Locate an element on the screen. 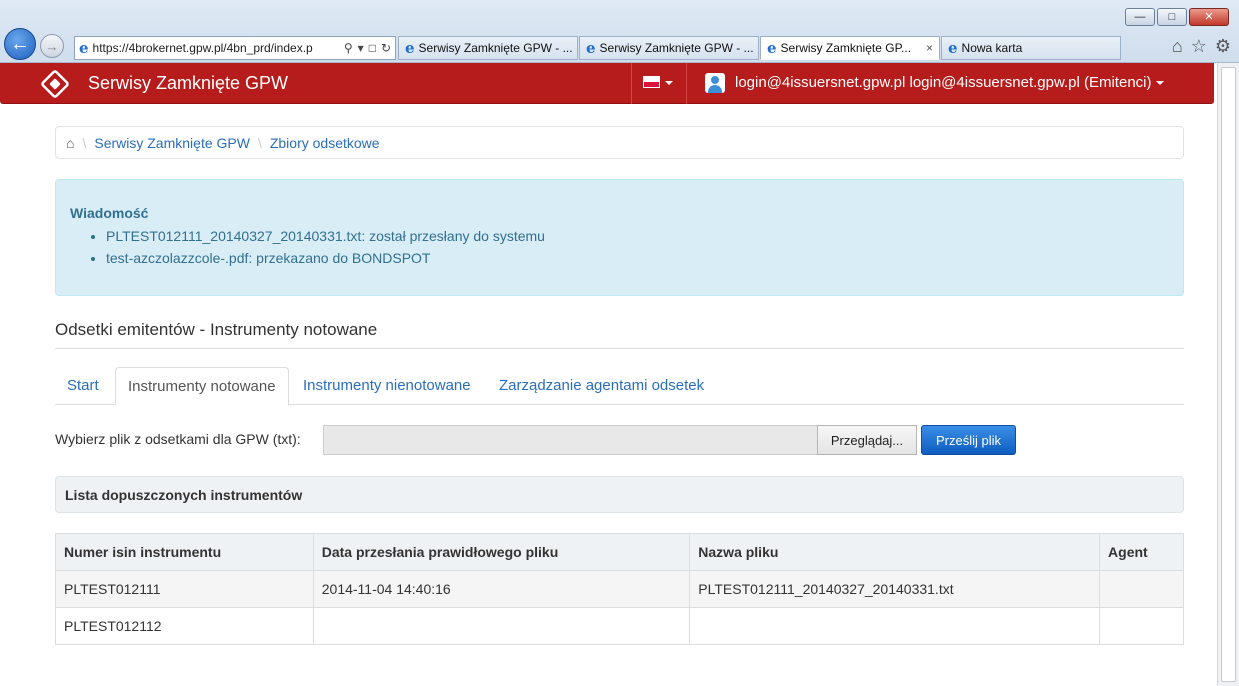 This screenshot has height=686, width=1239. address-icons: ⚲ ▾ □ ↻ is located at coordinates (365, 48).